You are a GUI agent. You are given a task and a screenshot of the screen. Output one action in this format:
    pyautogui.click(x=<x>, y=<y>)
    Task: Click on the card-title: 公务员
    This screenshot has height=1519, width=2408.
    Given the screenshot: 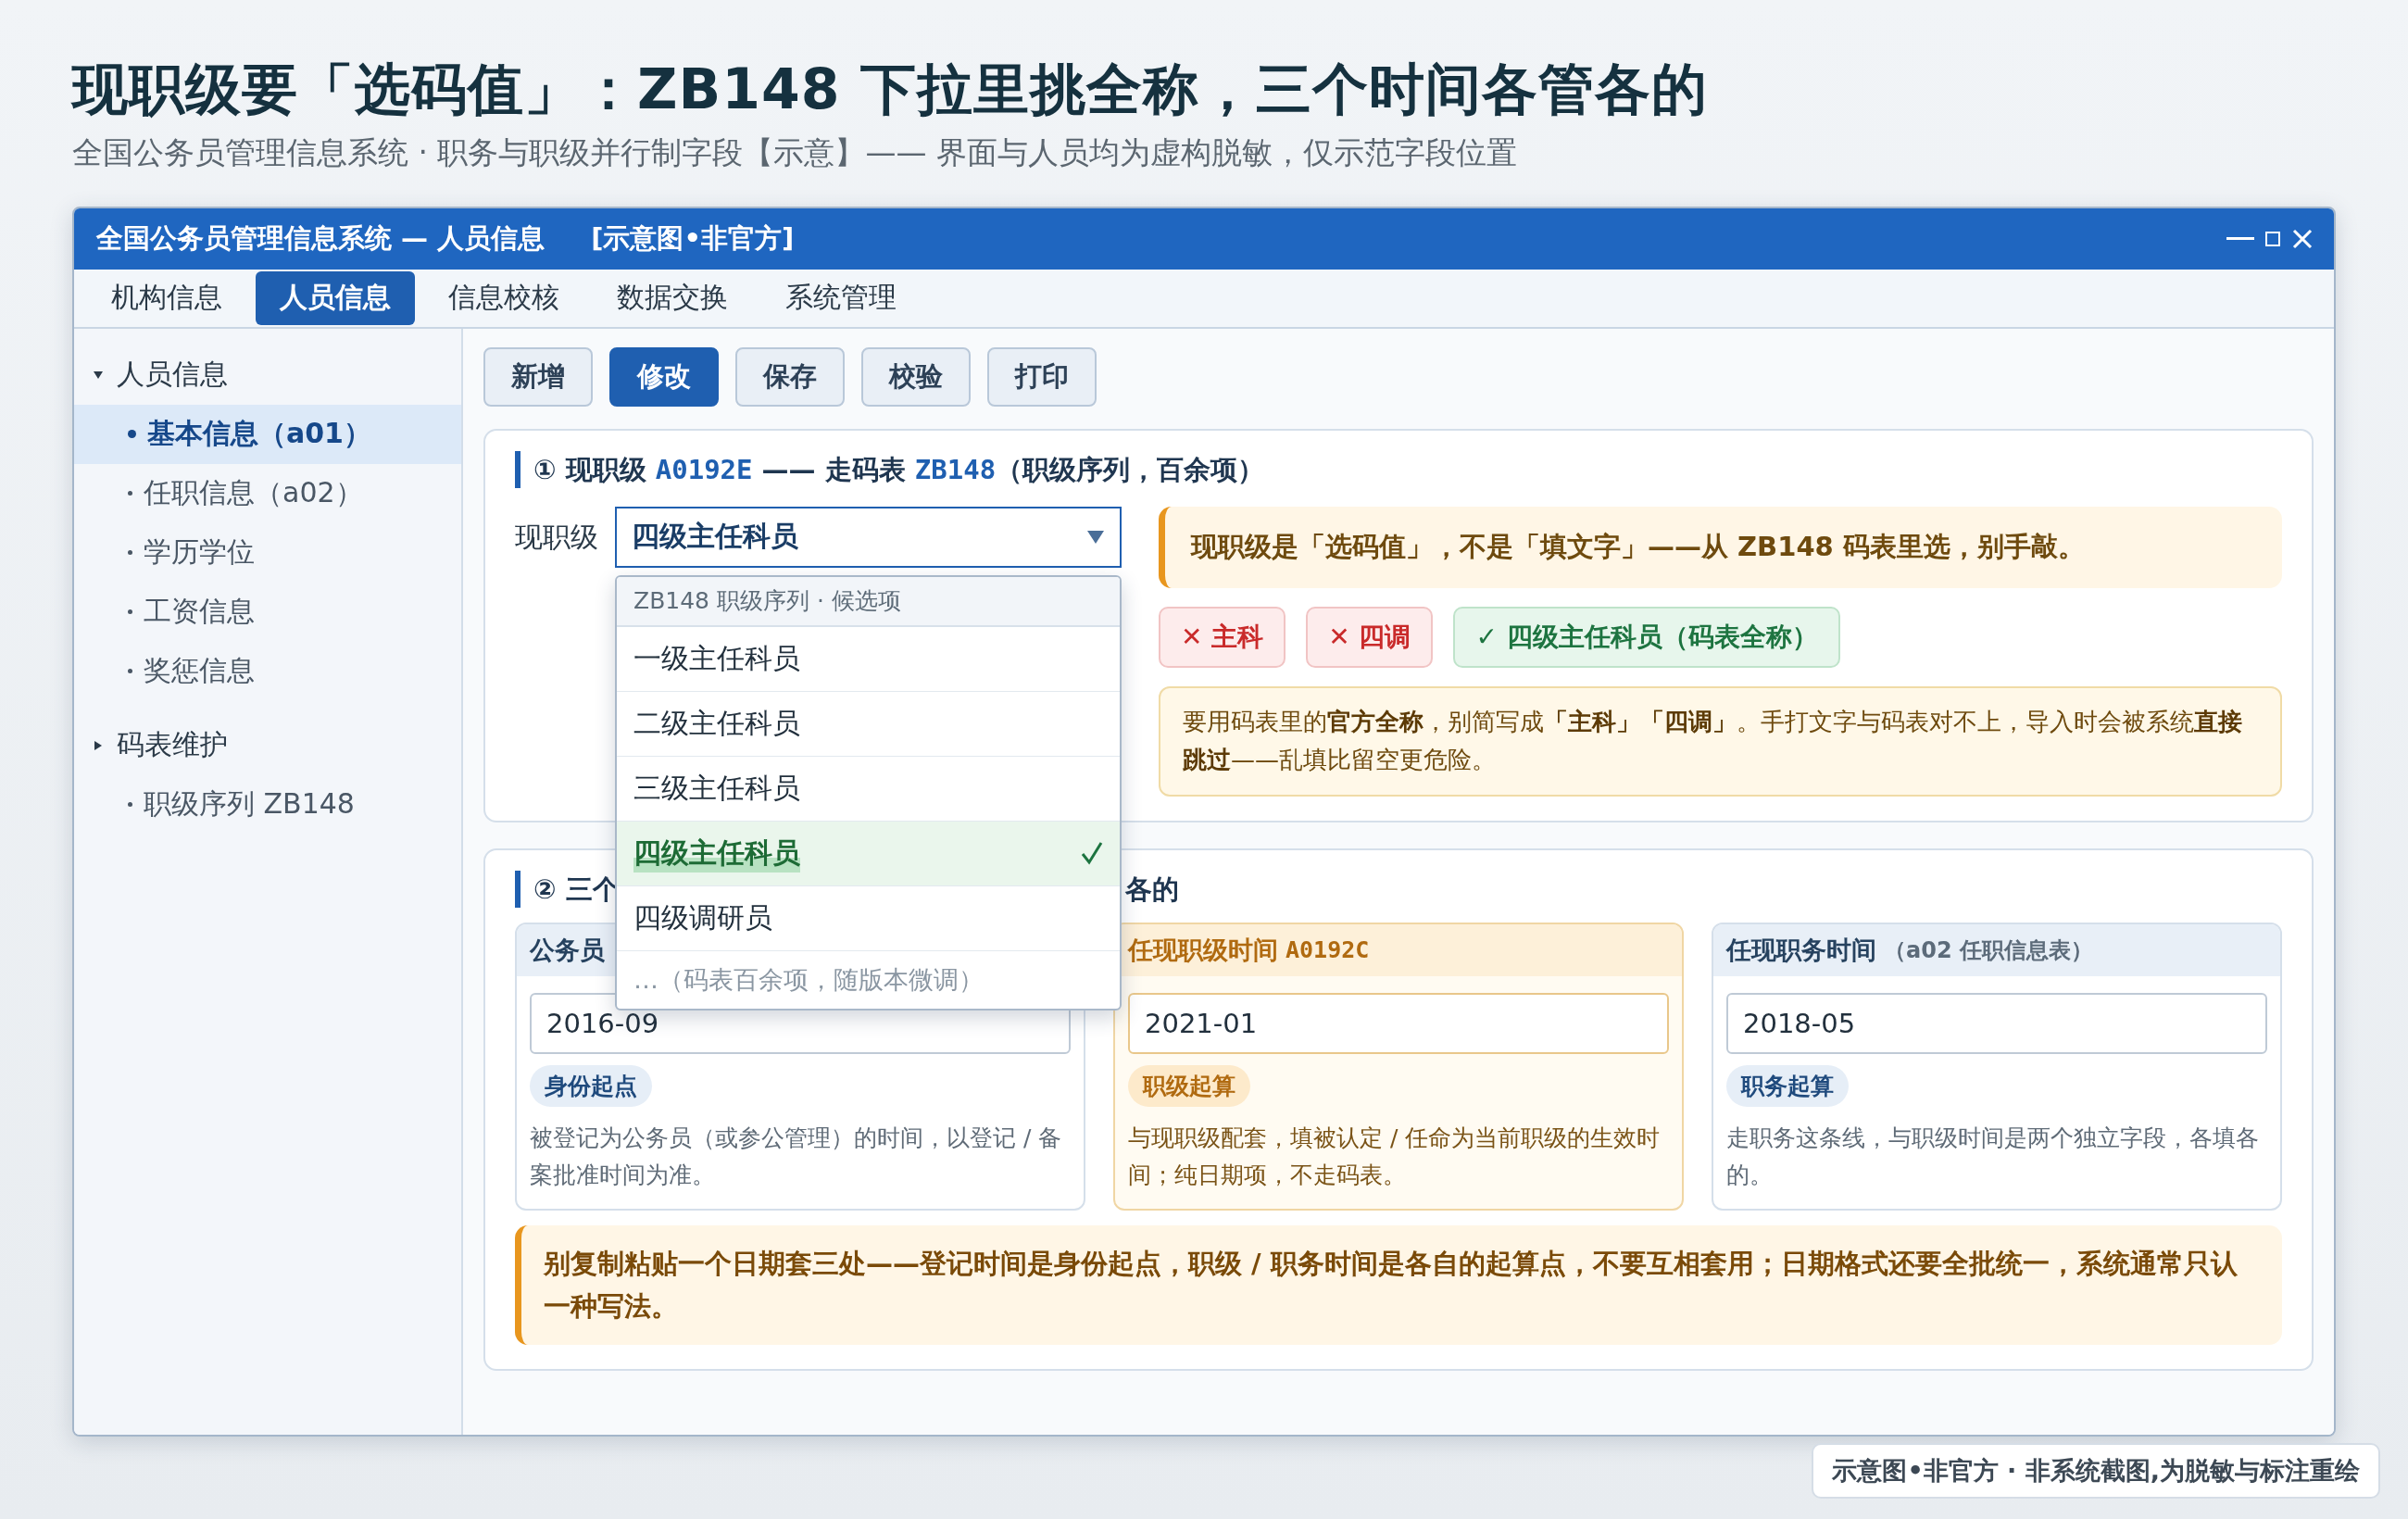 What is the action you would take?
    pyautogui.click(x=567, y=950)
    